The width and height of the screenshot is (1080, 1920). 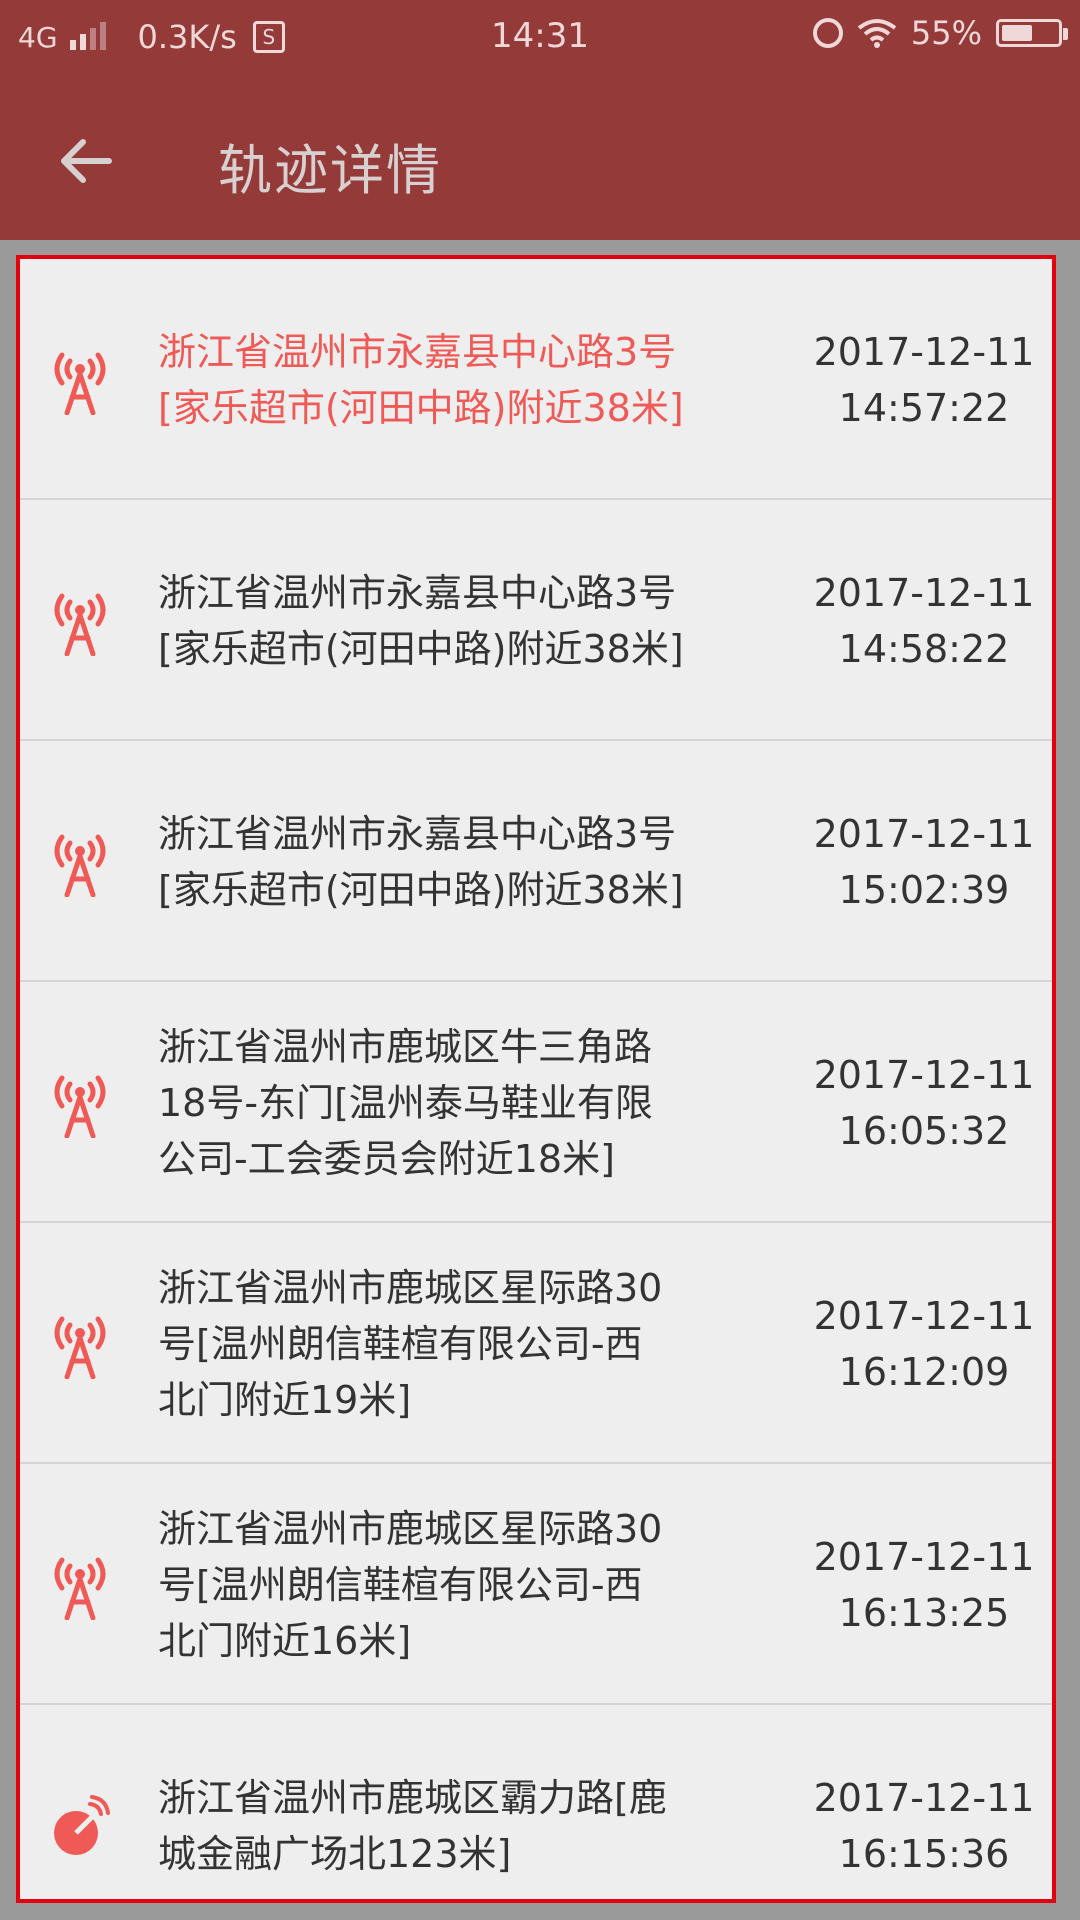 I want to click on record-address: 浙江省温州市鹿城区霸力路[鹿 城金融广场北123米], so click(x=443, y=1826).